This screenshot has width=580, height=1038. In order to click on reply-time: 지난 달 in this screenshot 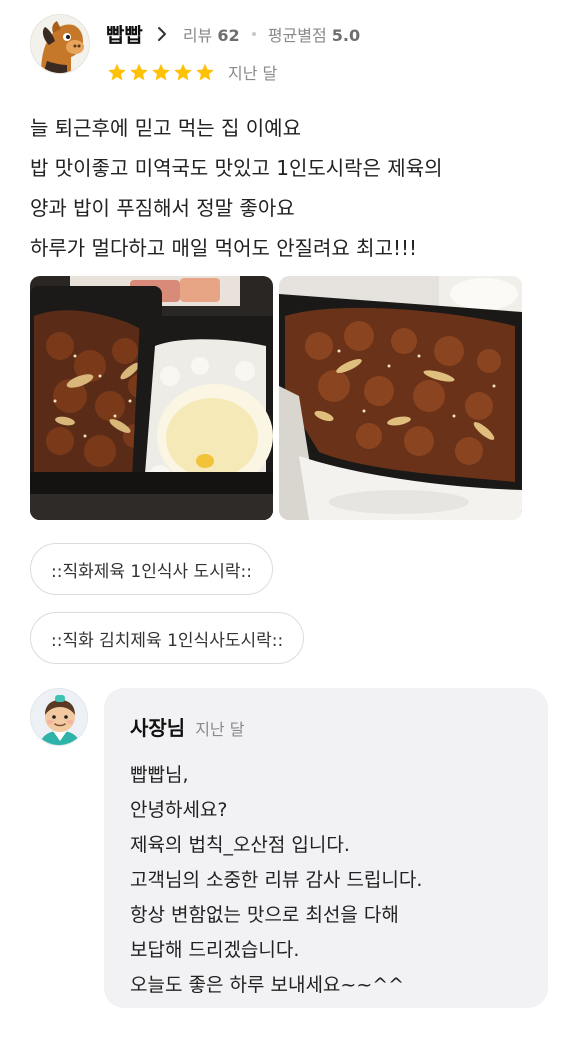, I will do `click(220, 729)`.